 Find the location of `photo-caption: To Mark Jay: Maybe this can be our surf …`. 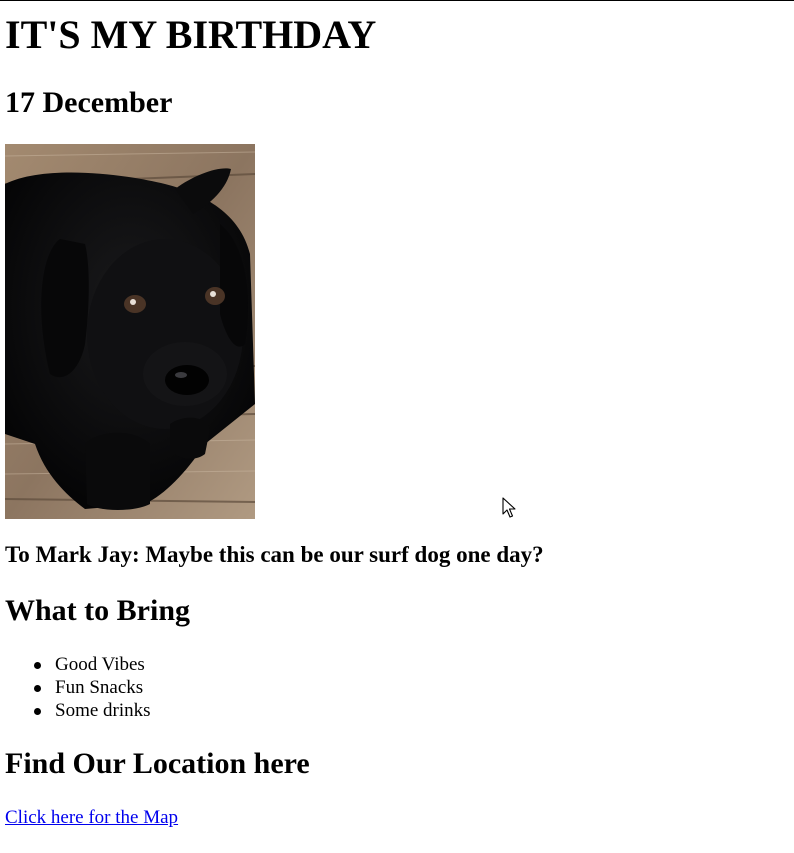

photo-caption: To Mark Jay: Maybe this can be our surf … is located at coordinates (274, 554).